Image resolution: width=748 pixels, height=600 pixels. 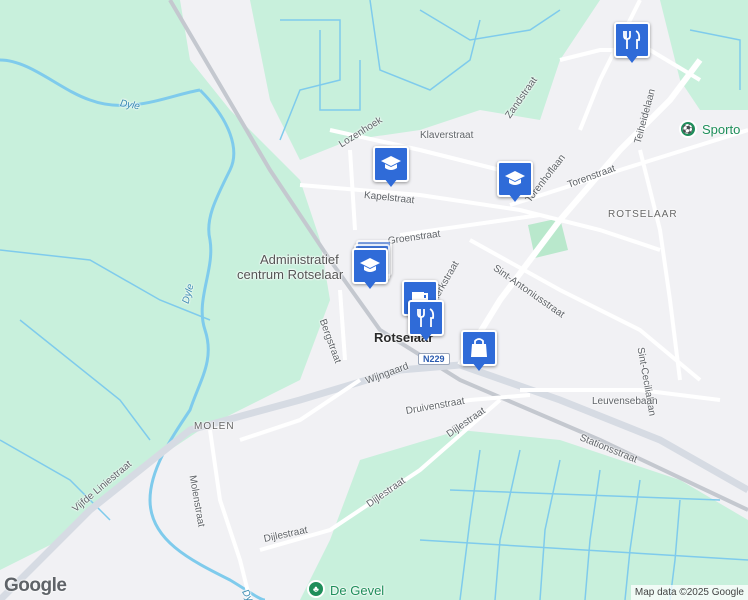 I want to click on route-shield-n229: N229, so click(x=434, y=359).